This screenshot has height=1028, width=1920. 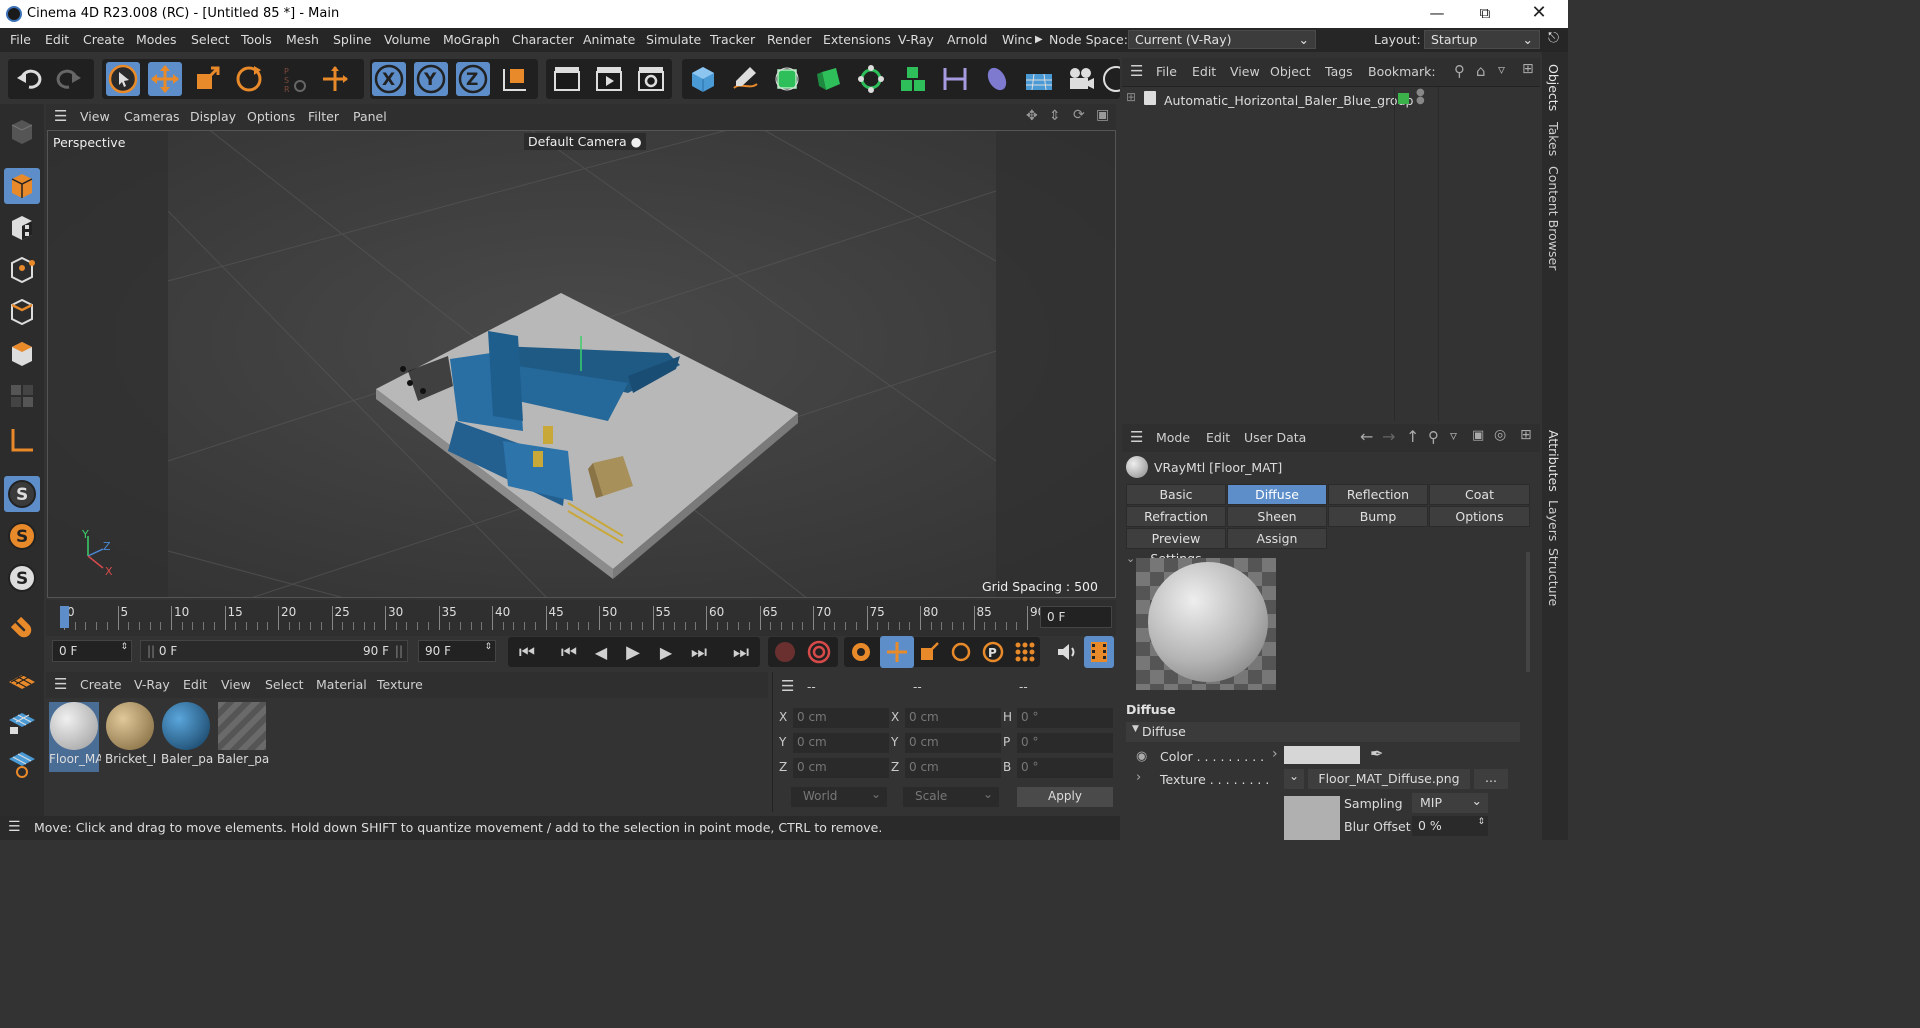 I want to click on menu-create: Create, so click(x=104, y=39).